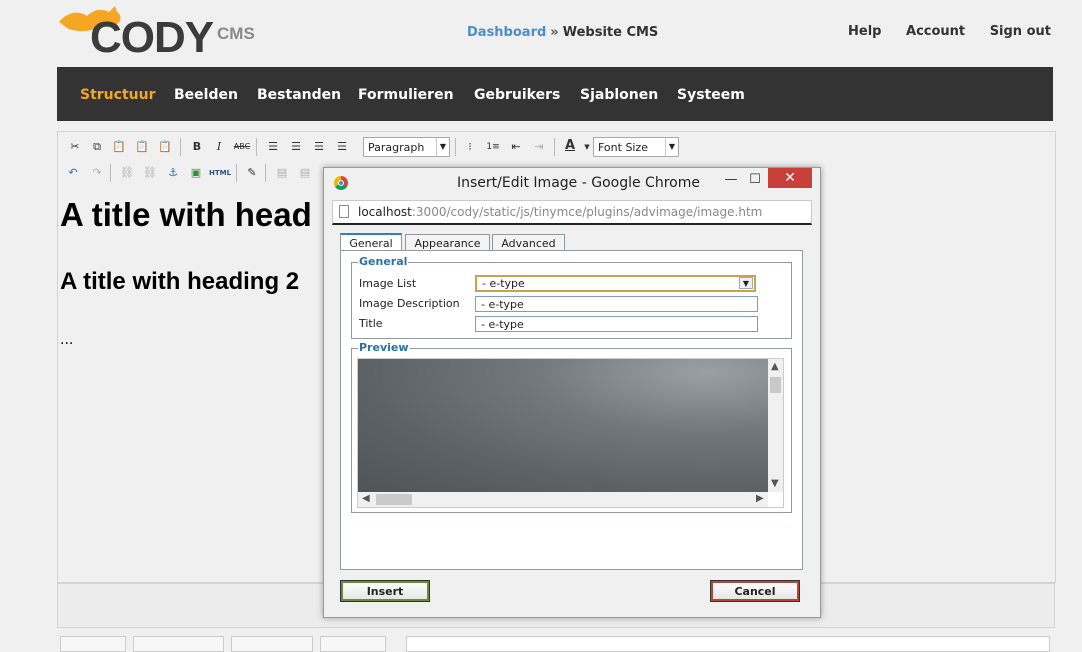 This screenshot has height=652, width=1082. Describe the element at coordinates (517, 95) in the screenshot. I see `nav-item-gebruikers: Gebruikers` at that location.